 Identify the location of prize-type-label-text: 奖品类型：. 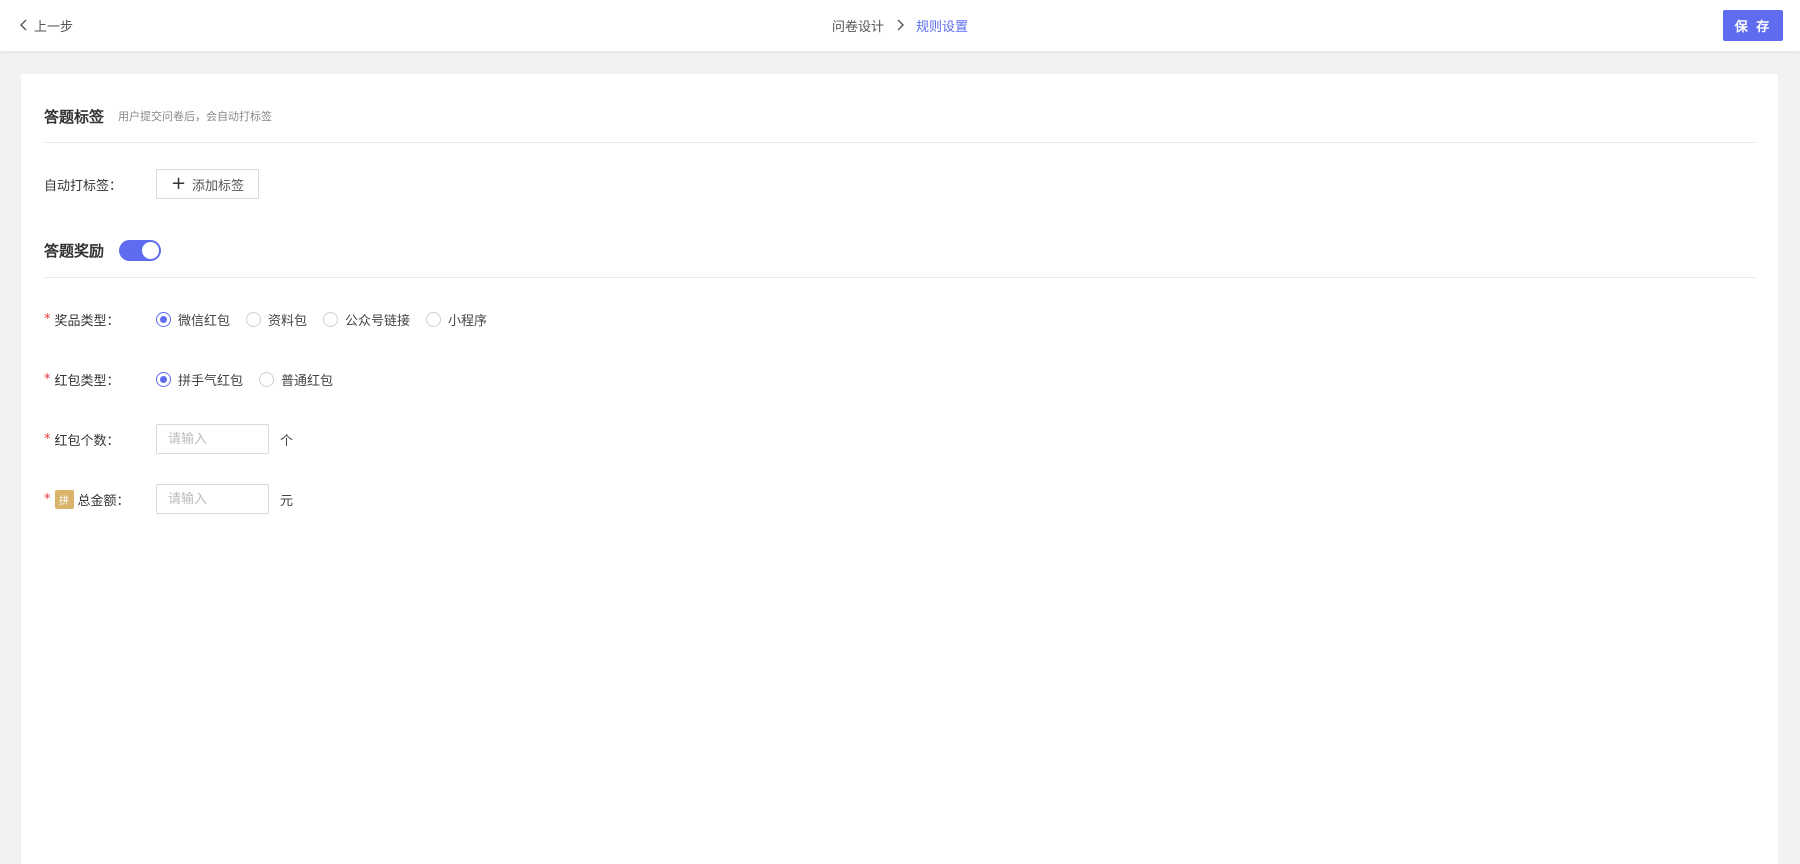
(87, 321).